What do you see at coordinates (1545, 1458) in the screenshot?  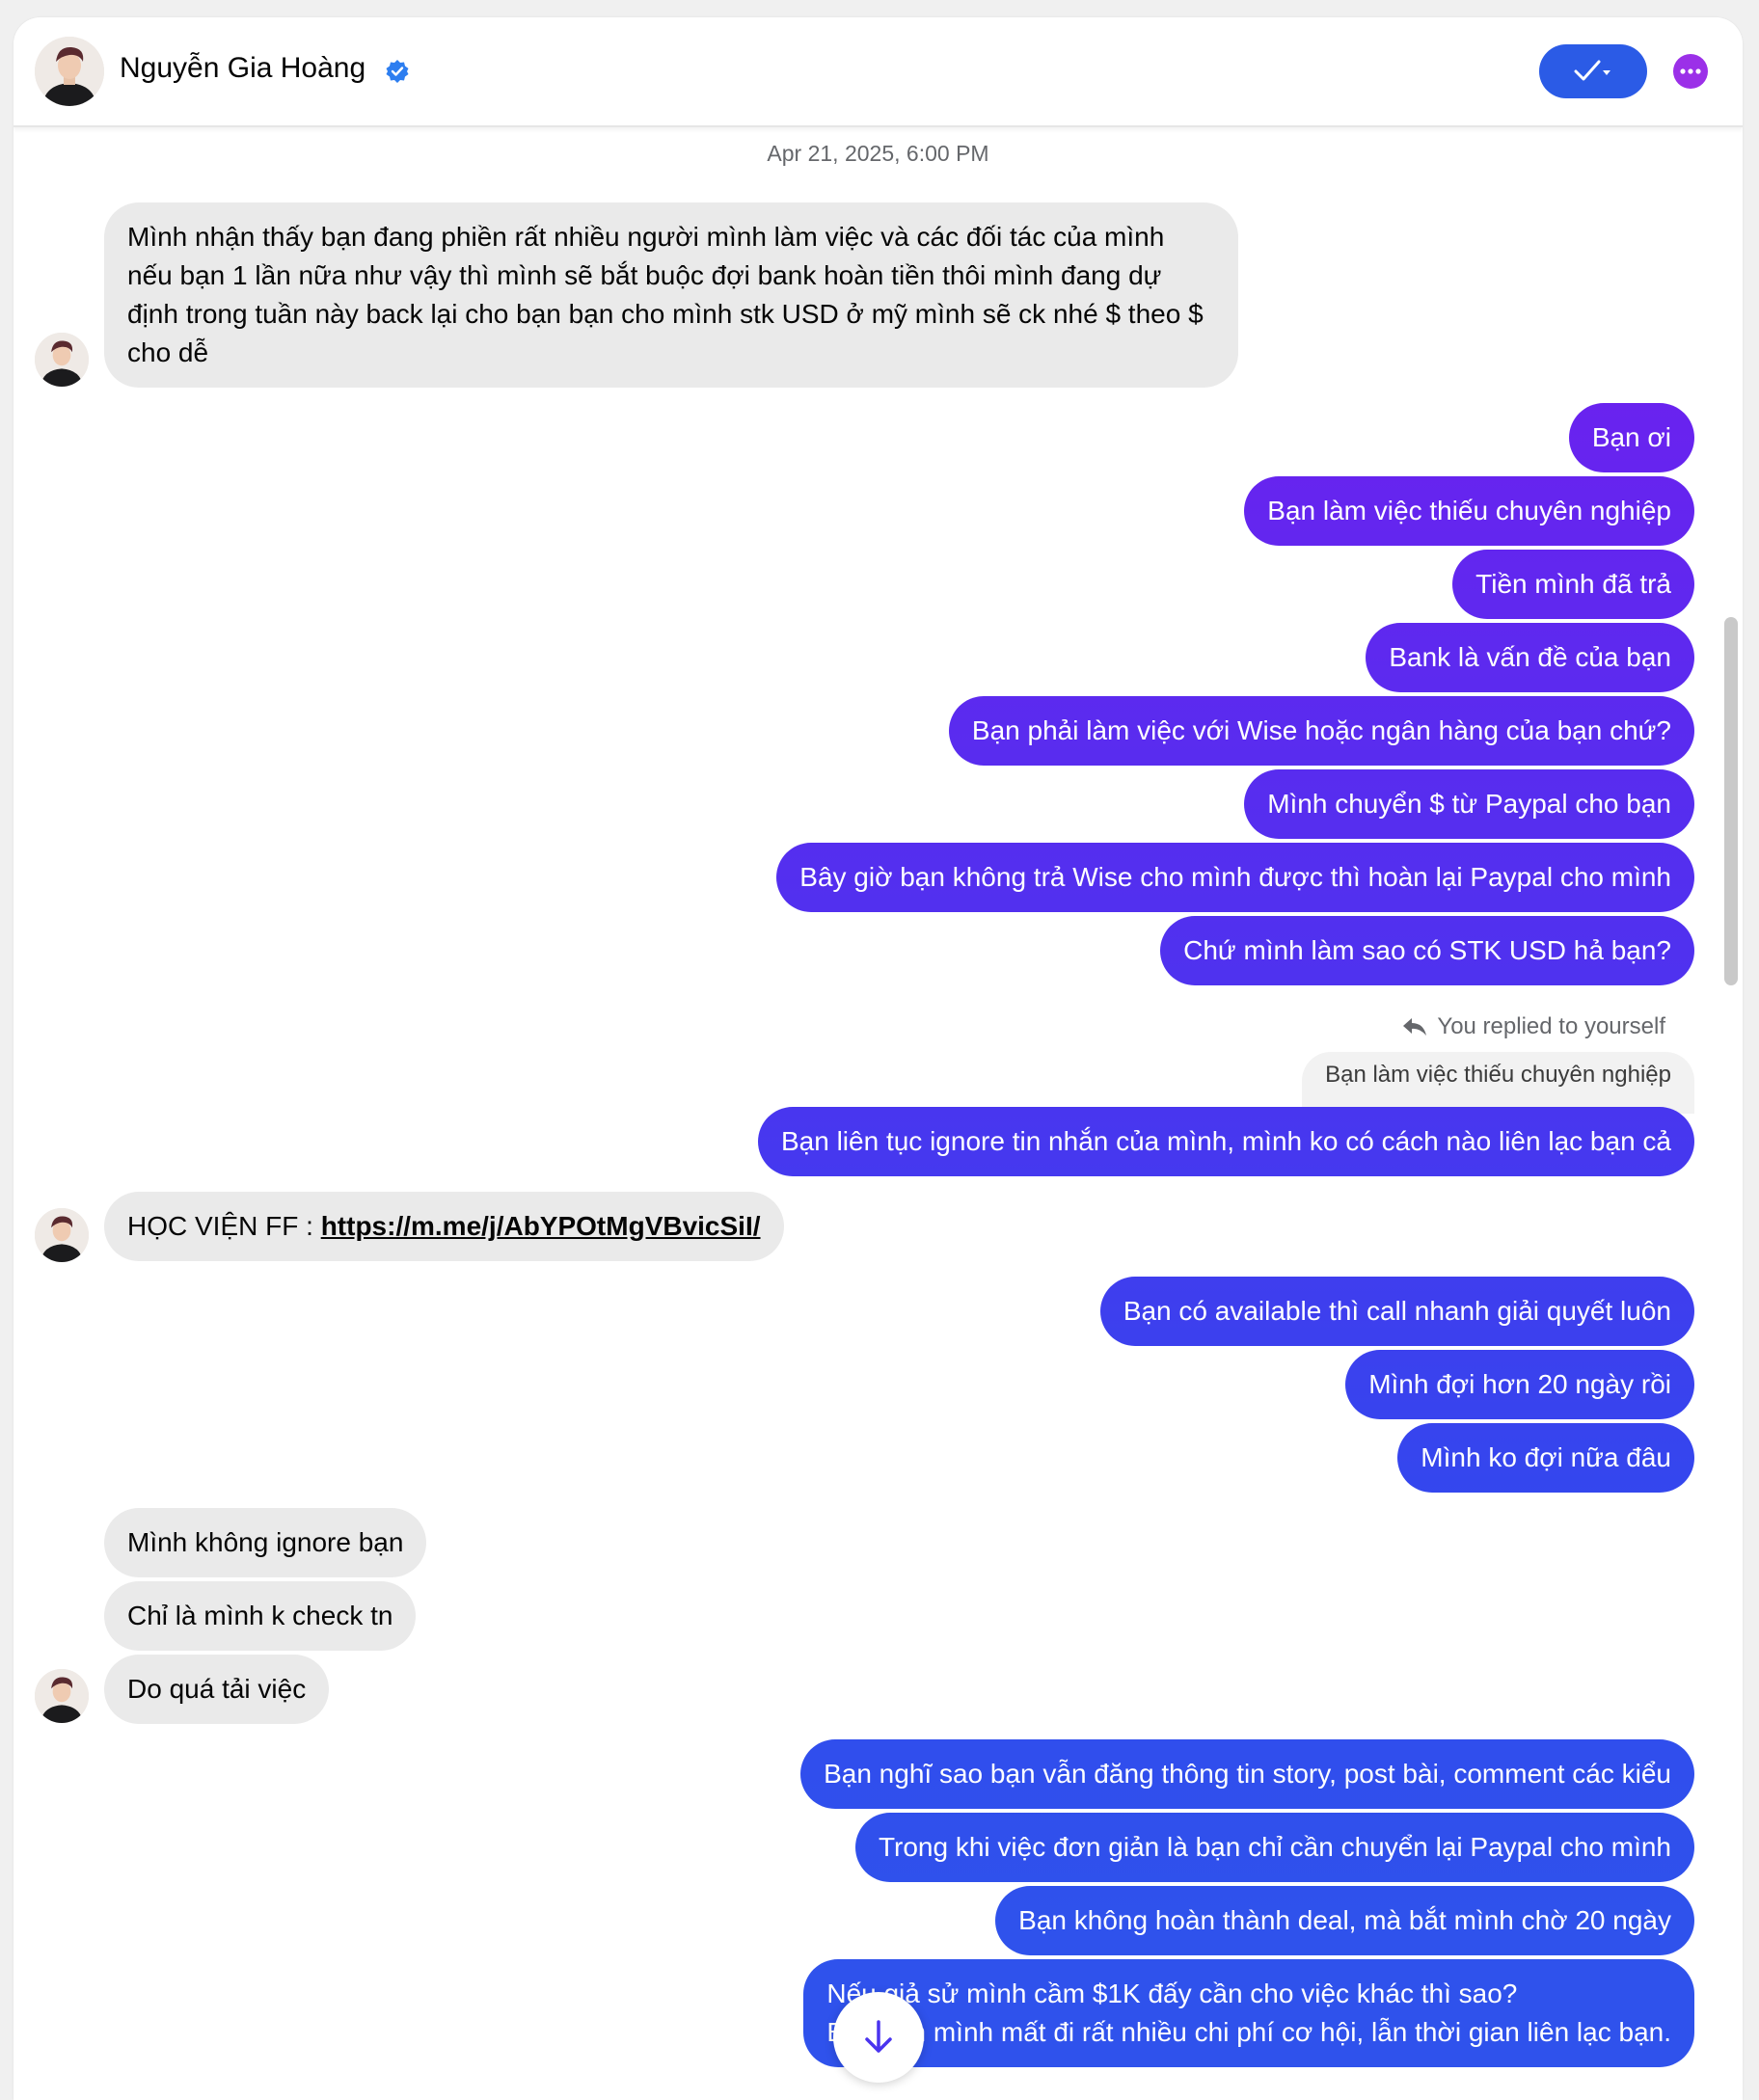 I see `outgoing-message: Mình ko đợi nữa đâu` at bounding box center [1545, 1458].